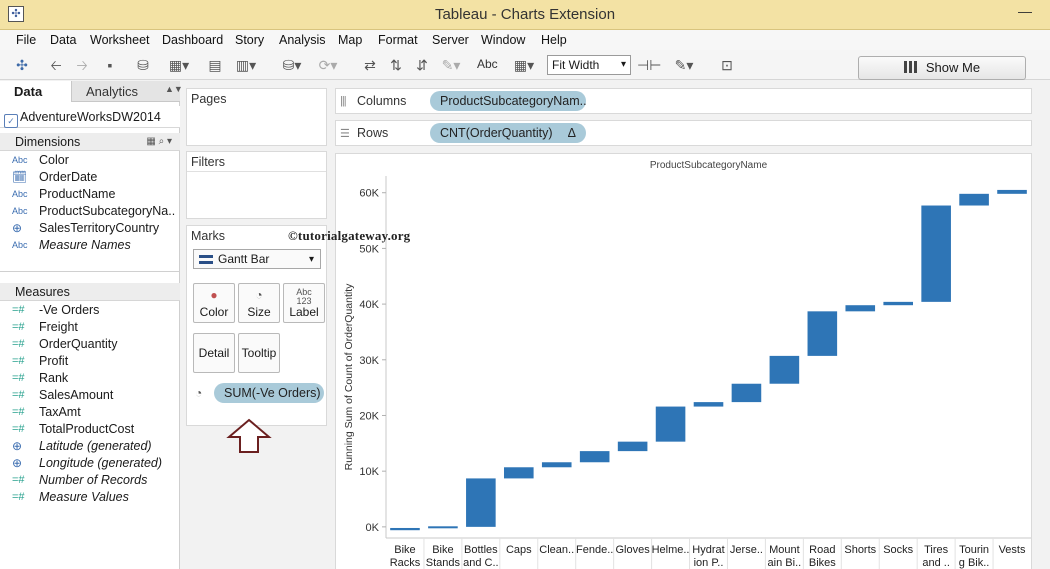  I want to click on dimension-field: ⊕ SalesTerritoryCountry, so click(90, 228).